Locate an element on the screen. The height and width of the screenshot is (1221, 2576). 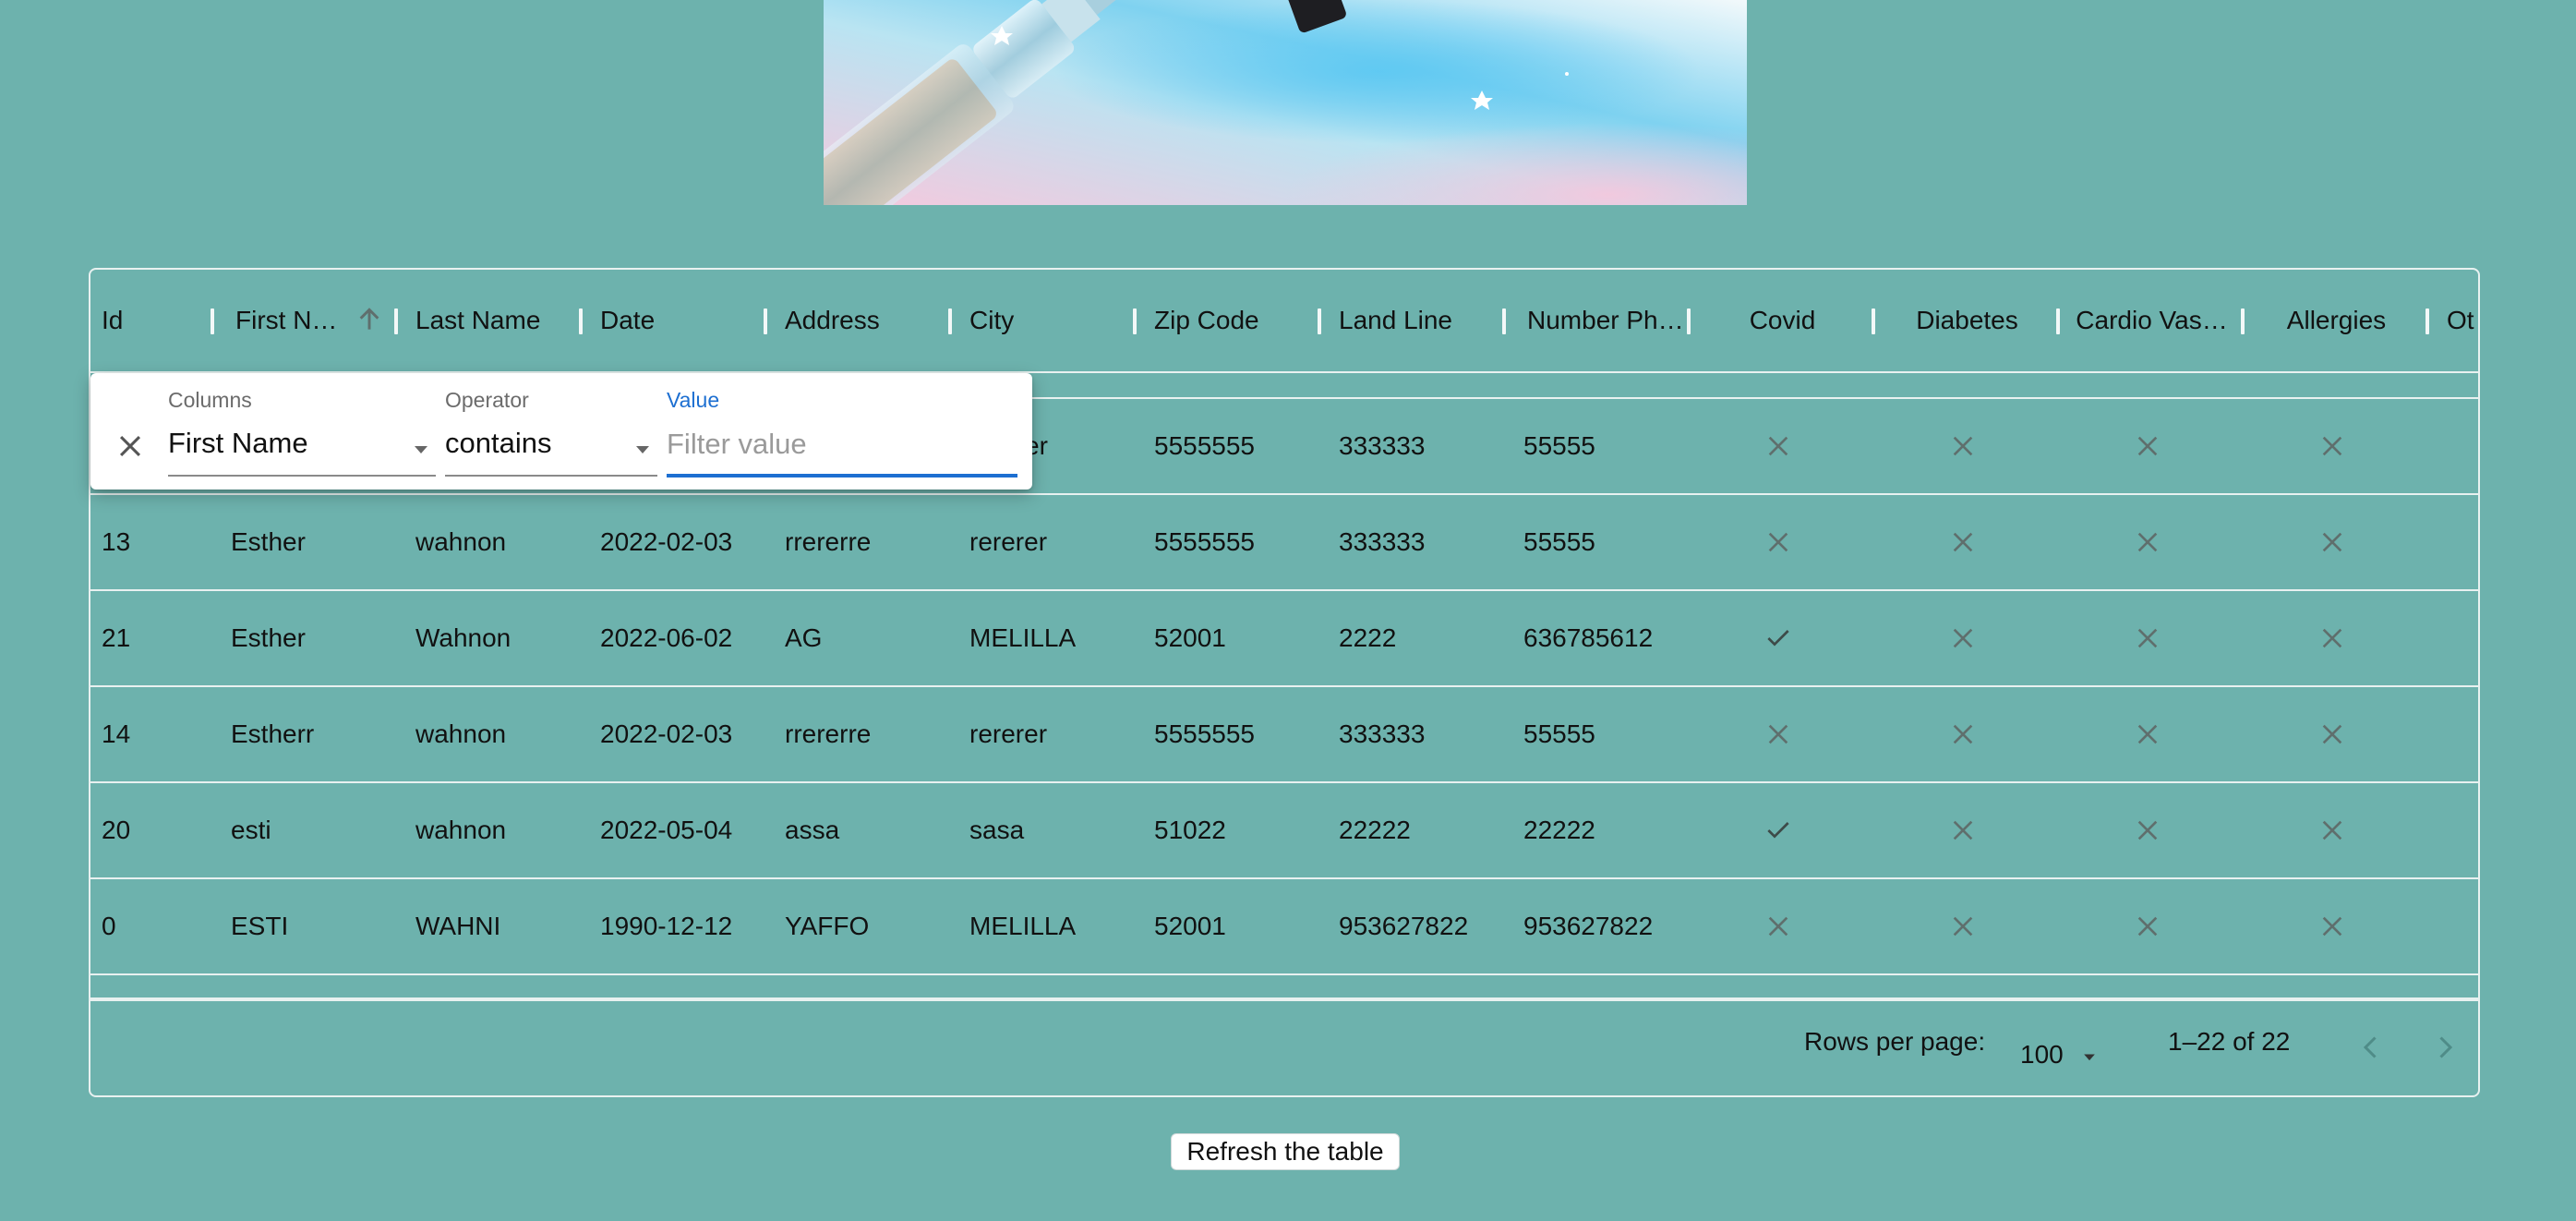
column-header-last-name: Last Name is located at coordinates (496, 320).